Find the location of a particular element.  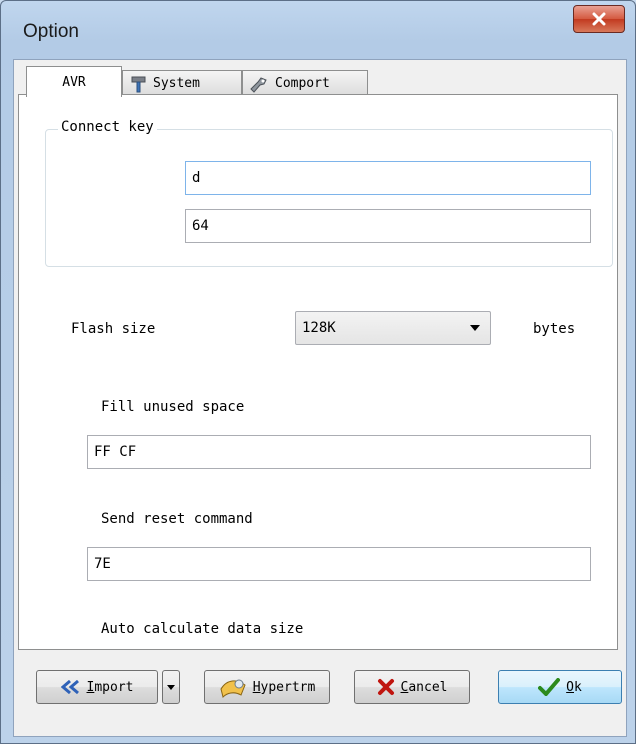

flash-size-label: Flash size is located at coordinates (113, 329).